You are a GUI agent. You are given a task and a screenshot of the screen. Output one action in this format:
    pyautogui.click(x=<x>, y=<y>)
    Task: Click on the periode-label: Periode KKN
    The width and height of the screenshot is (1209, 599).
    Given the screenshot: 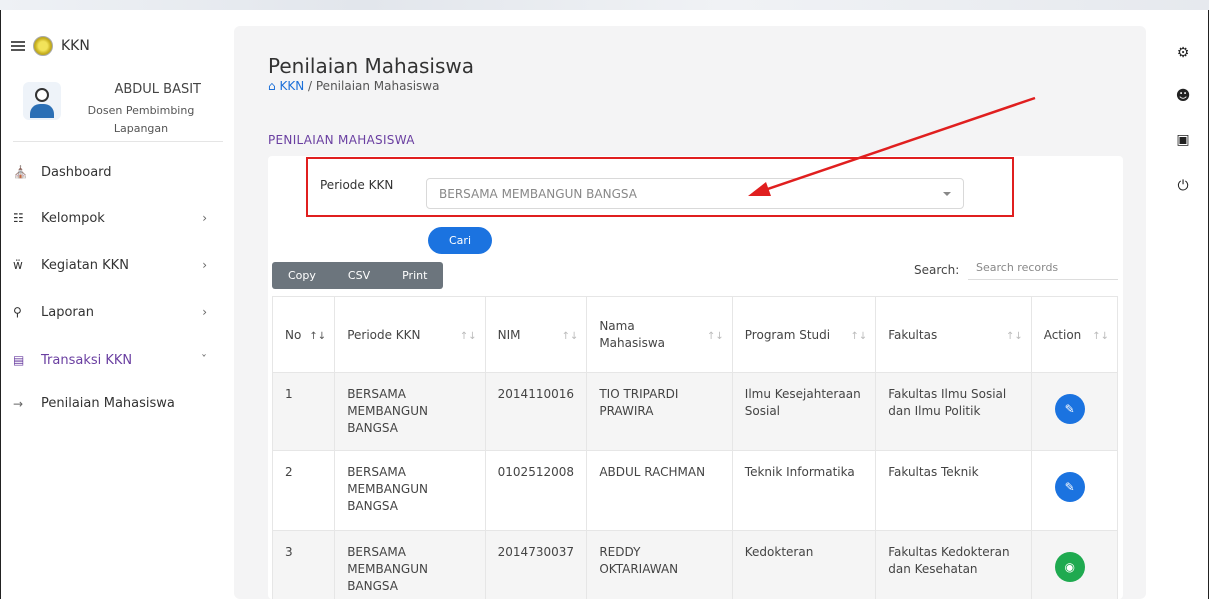 What is the action you would take?
    pyautogui.click(x=357, y=185)
    